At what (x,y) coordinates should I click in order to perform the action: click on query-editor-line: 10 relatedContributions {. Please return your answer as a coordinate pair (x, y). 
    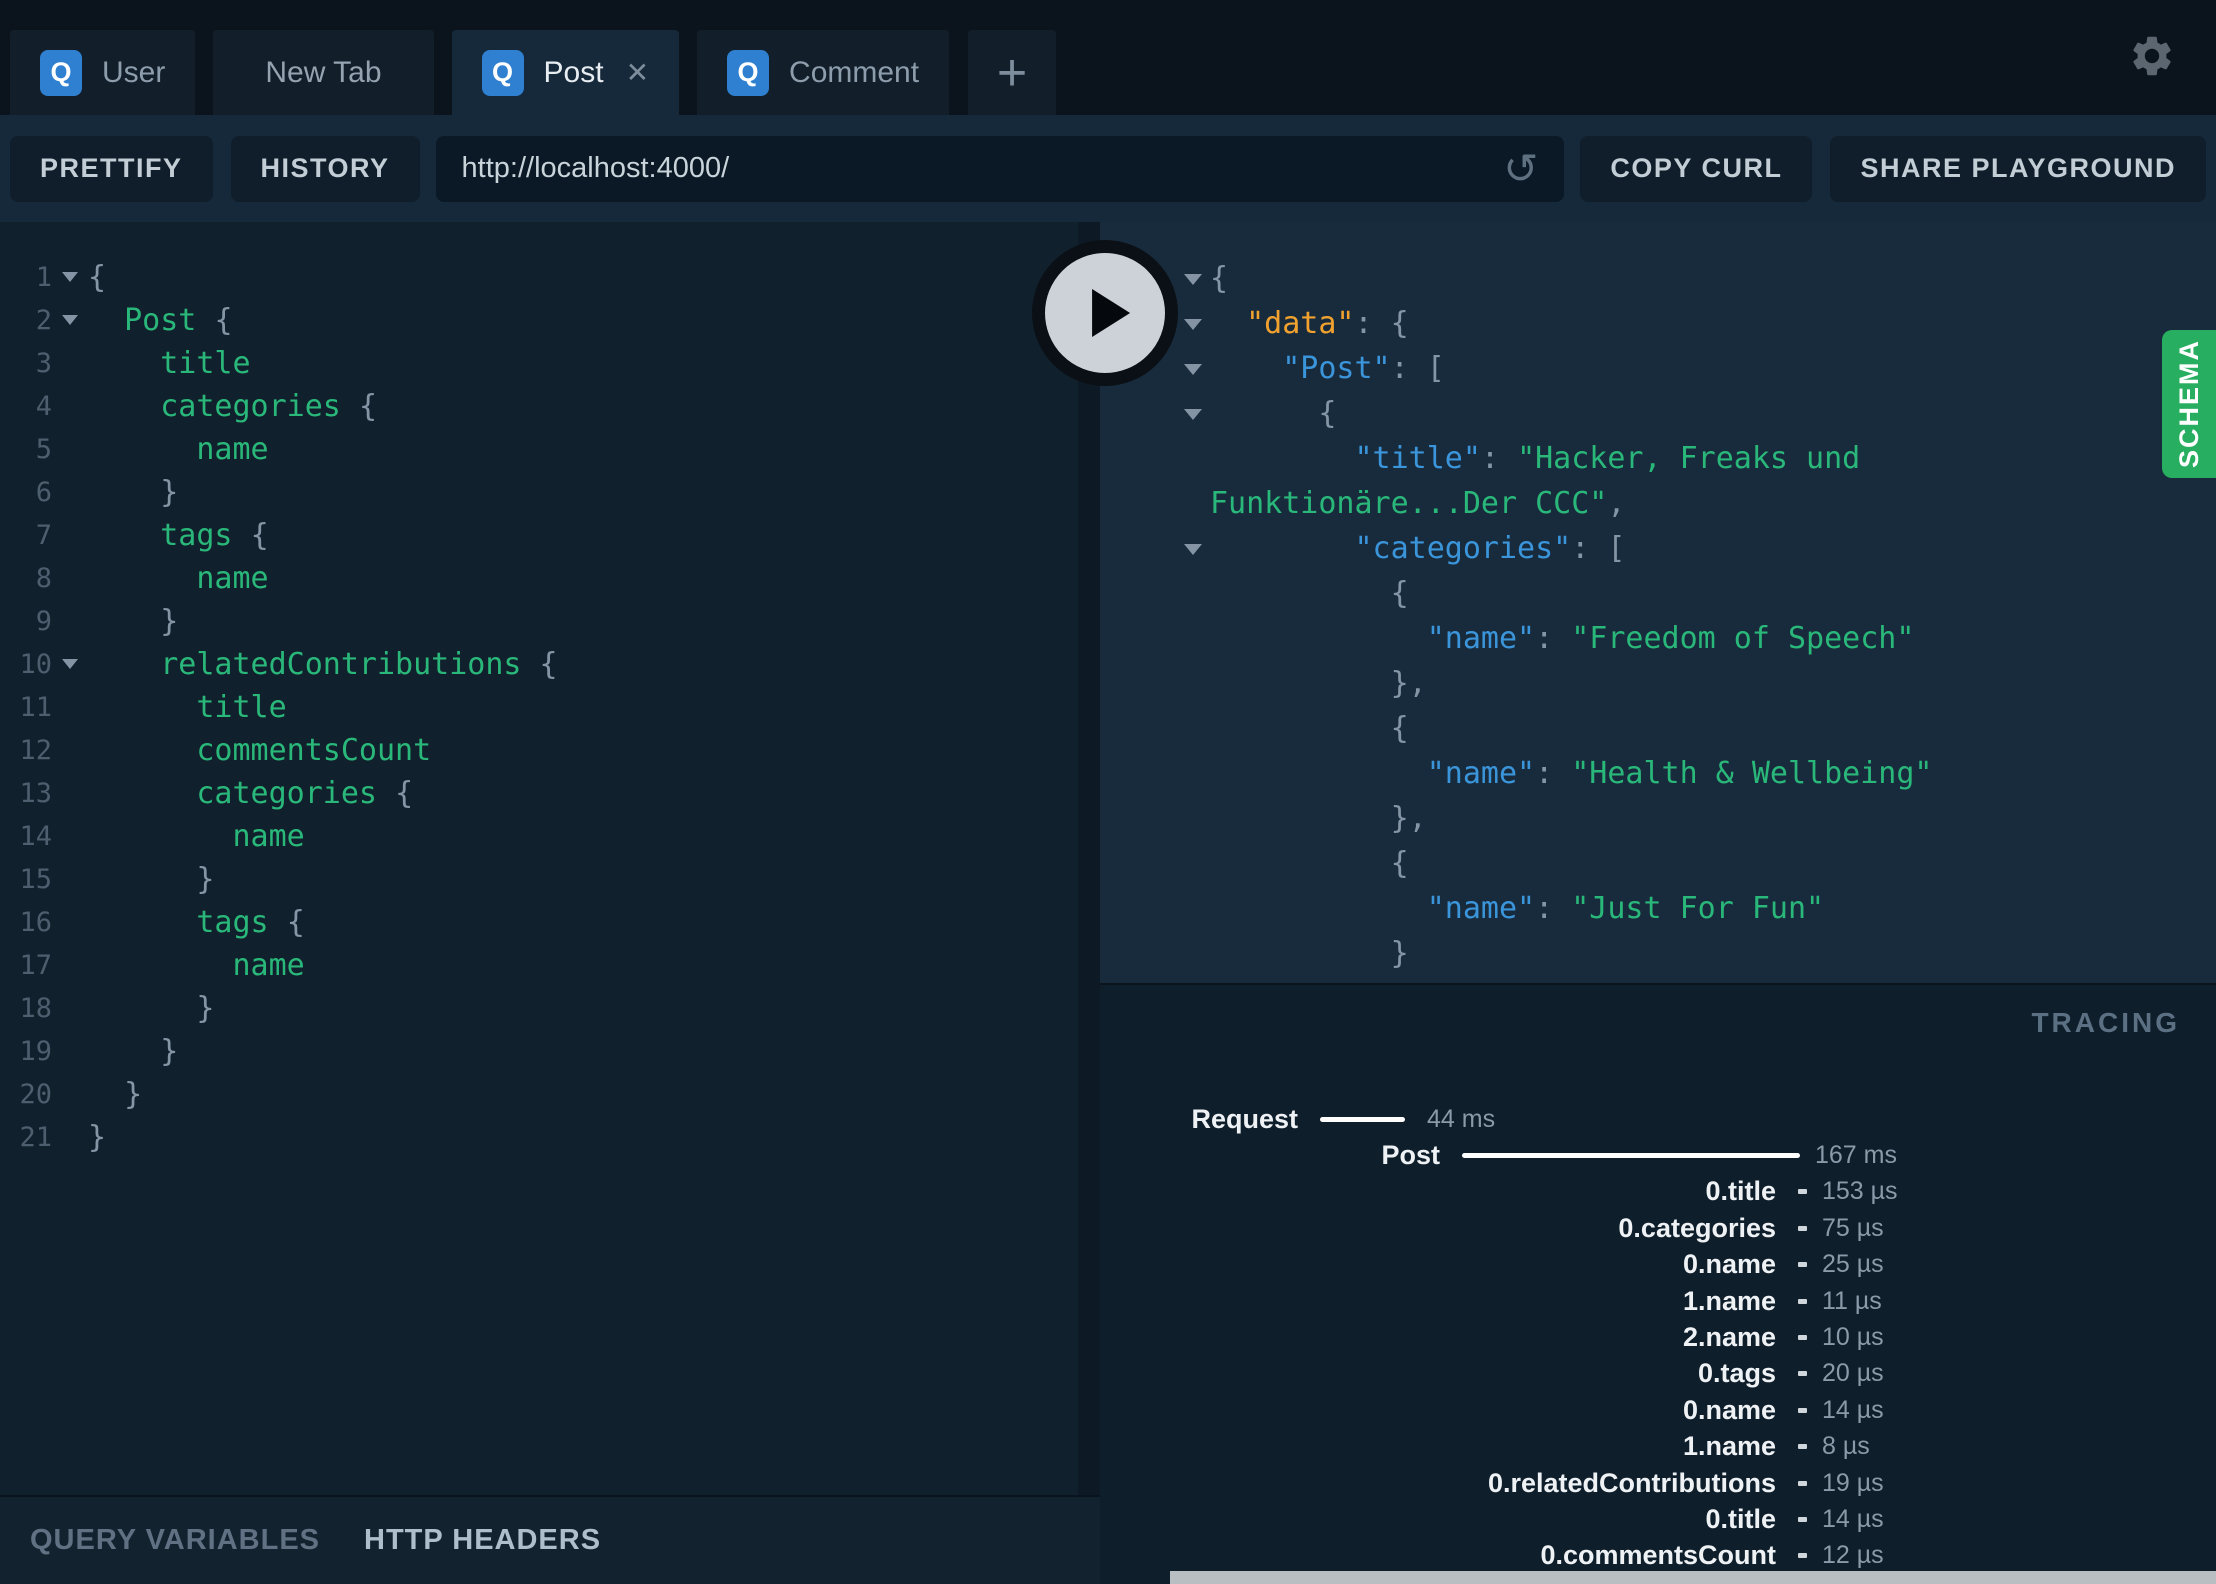
    Looking at the image, I should click on (539, 664).